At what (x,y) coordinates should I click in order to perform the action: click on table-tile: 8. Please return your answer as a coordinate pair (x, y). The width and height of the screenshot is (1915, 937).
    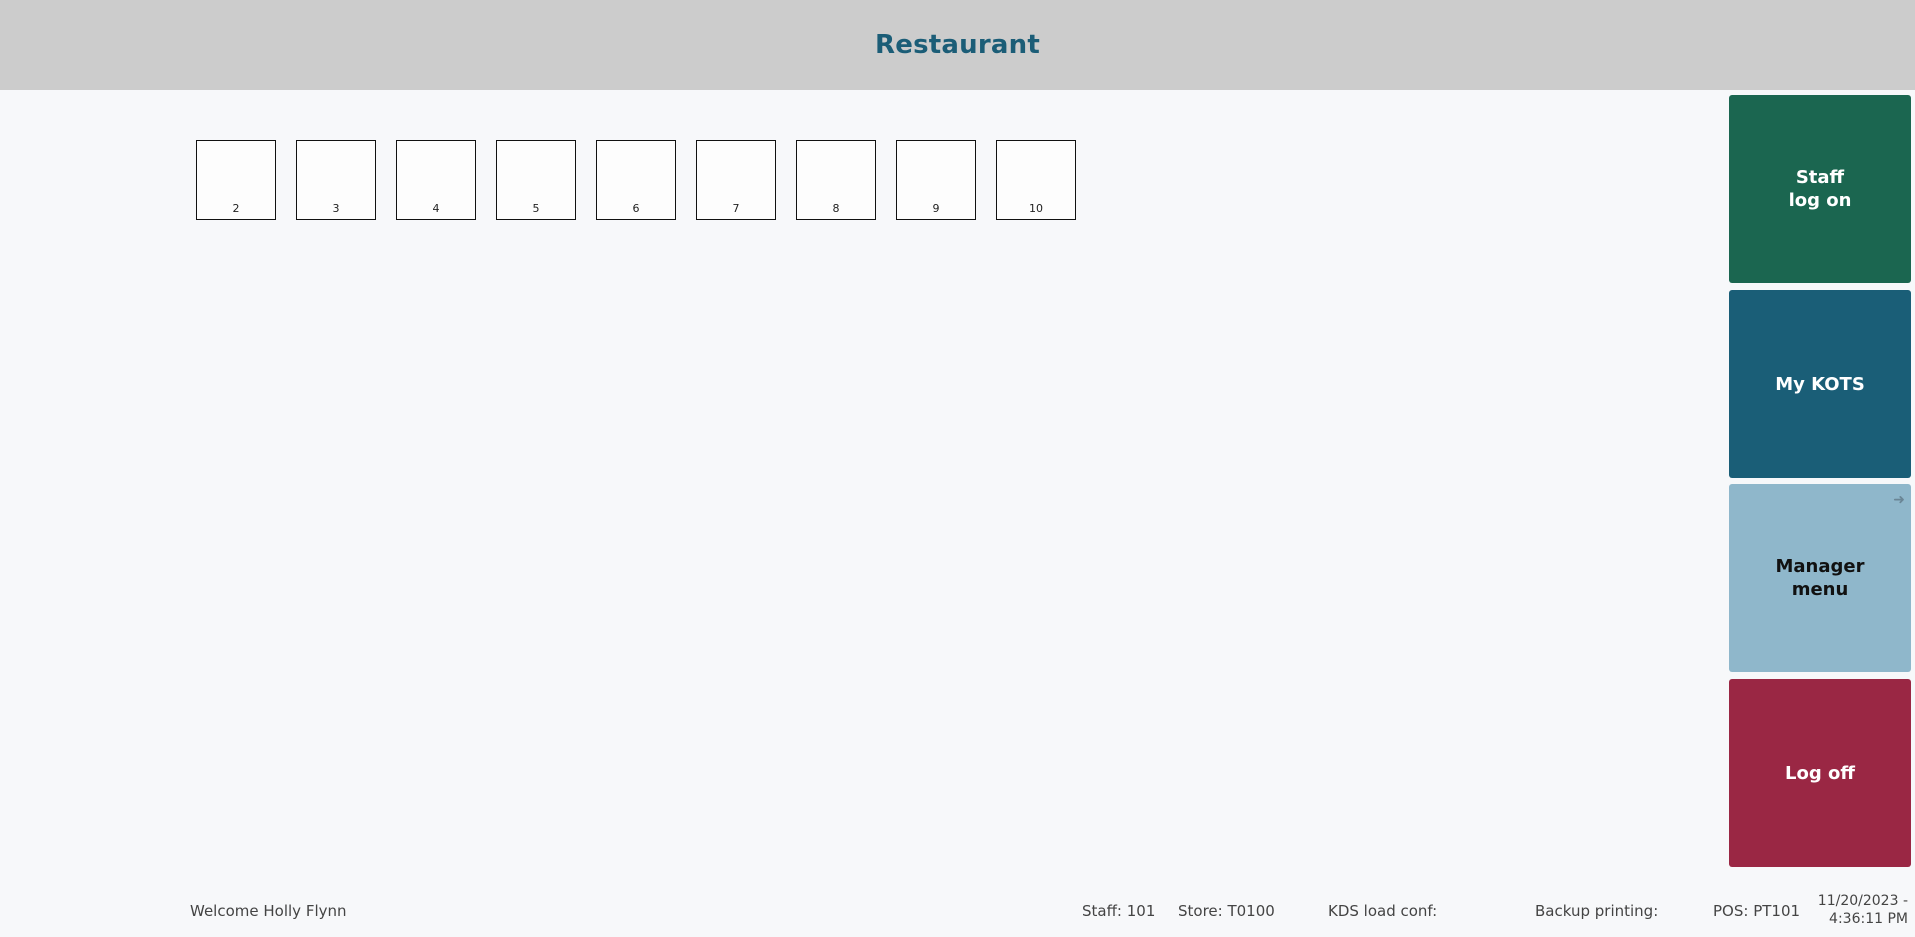
    Looking at the image, I should click on (836, 180).